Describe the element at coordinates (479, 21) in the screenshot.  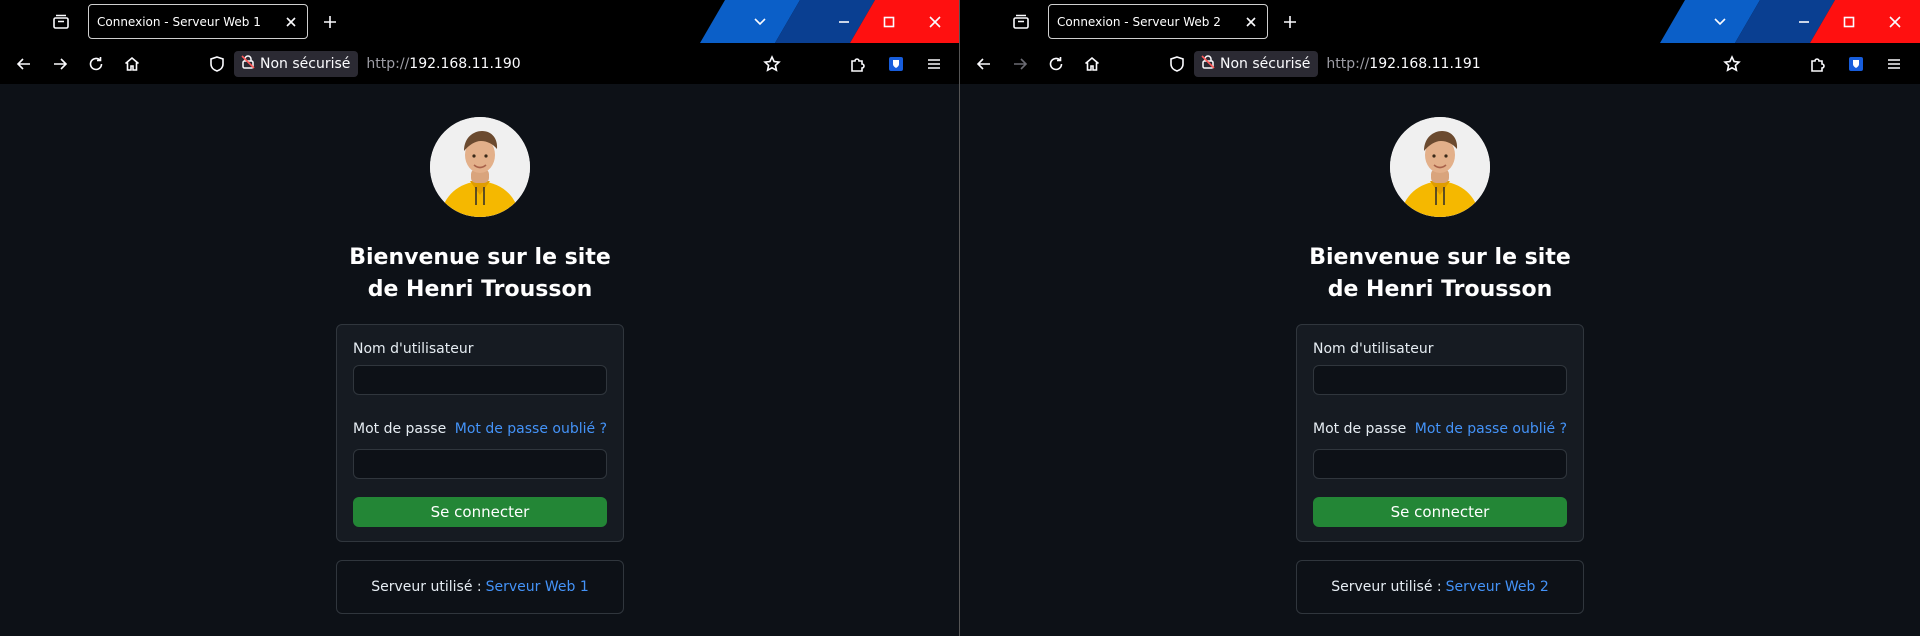
I see `title-bar: Connexion - Serveur Web 1` at that location.